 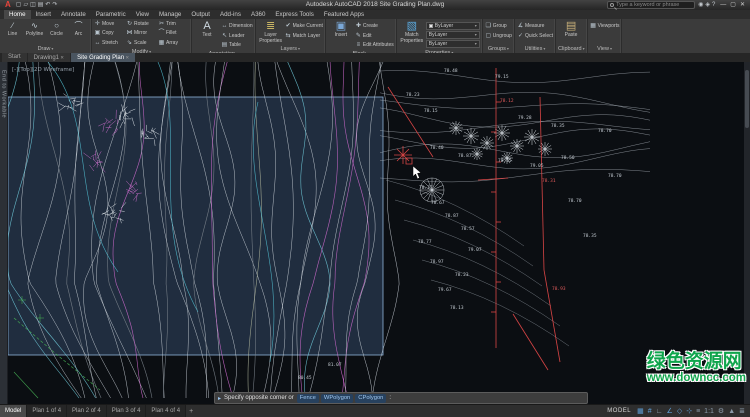 What do you see at coordinates (47, 5) in the screenshot?
I see `undo-icon: ↶` at bounding box center [47, 5].